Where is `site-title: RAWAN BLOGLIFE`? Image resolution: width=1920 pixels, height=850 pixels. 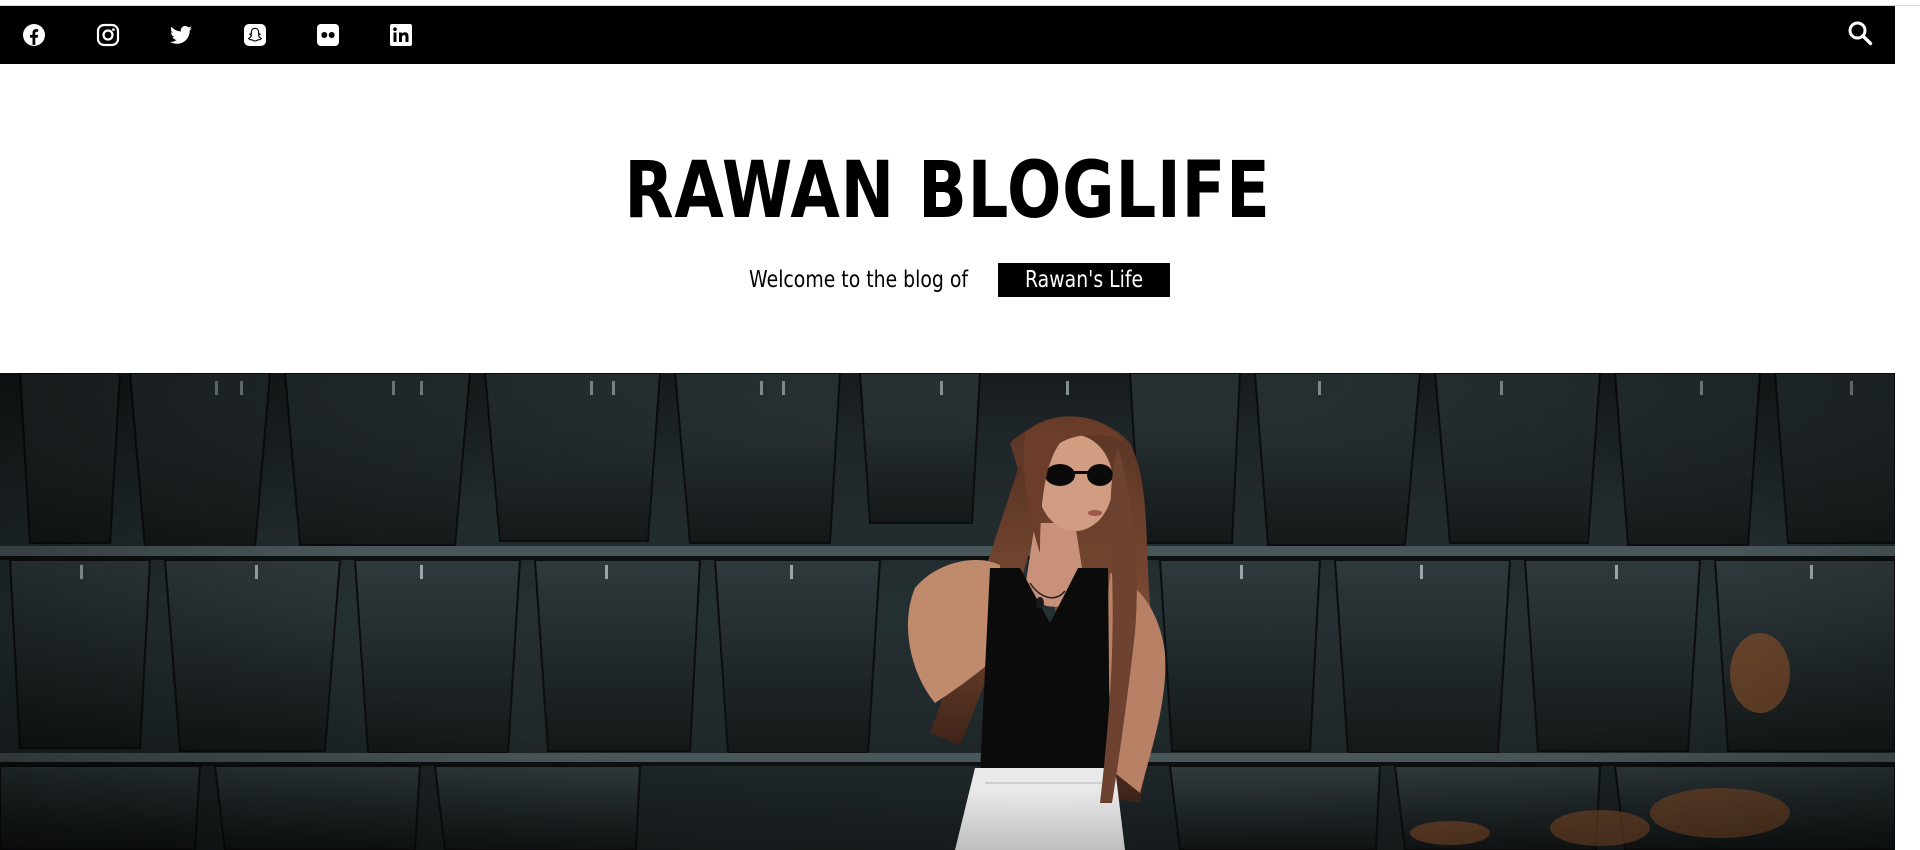 site-title: RAWAN BLOGLIFE is located at coordinates (948, 191).